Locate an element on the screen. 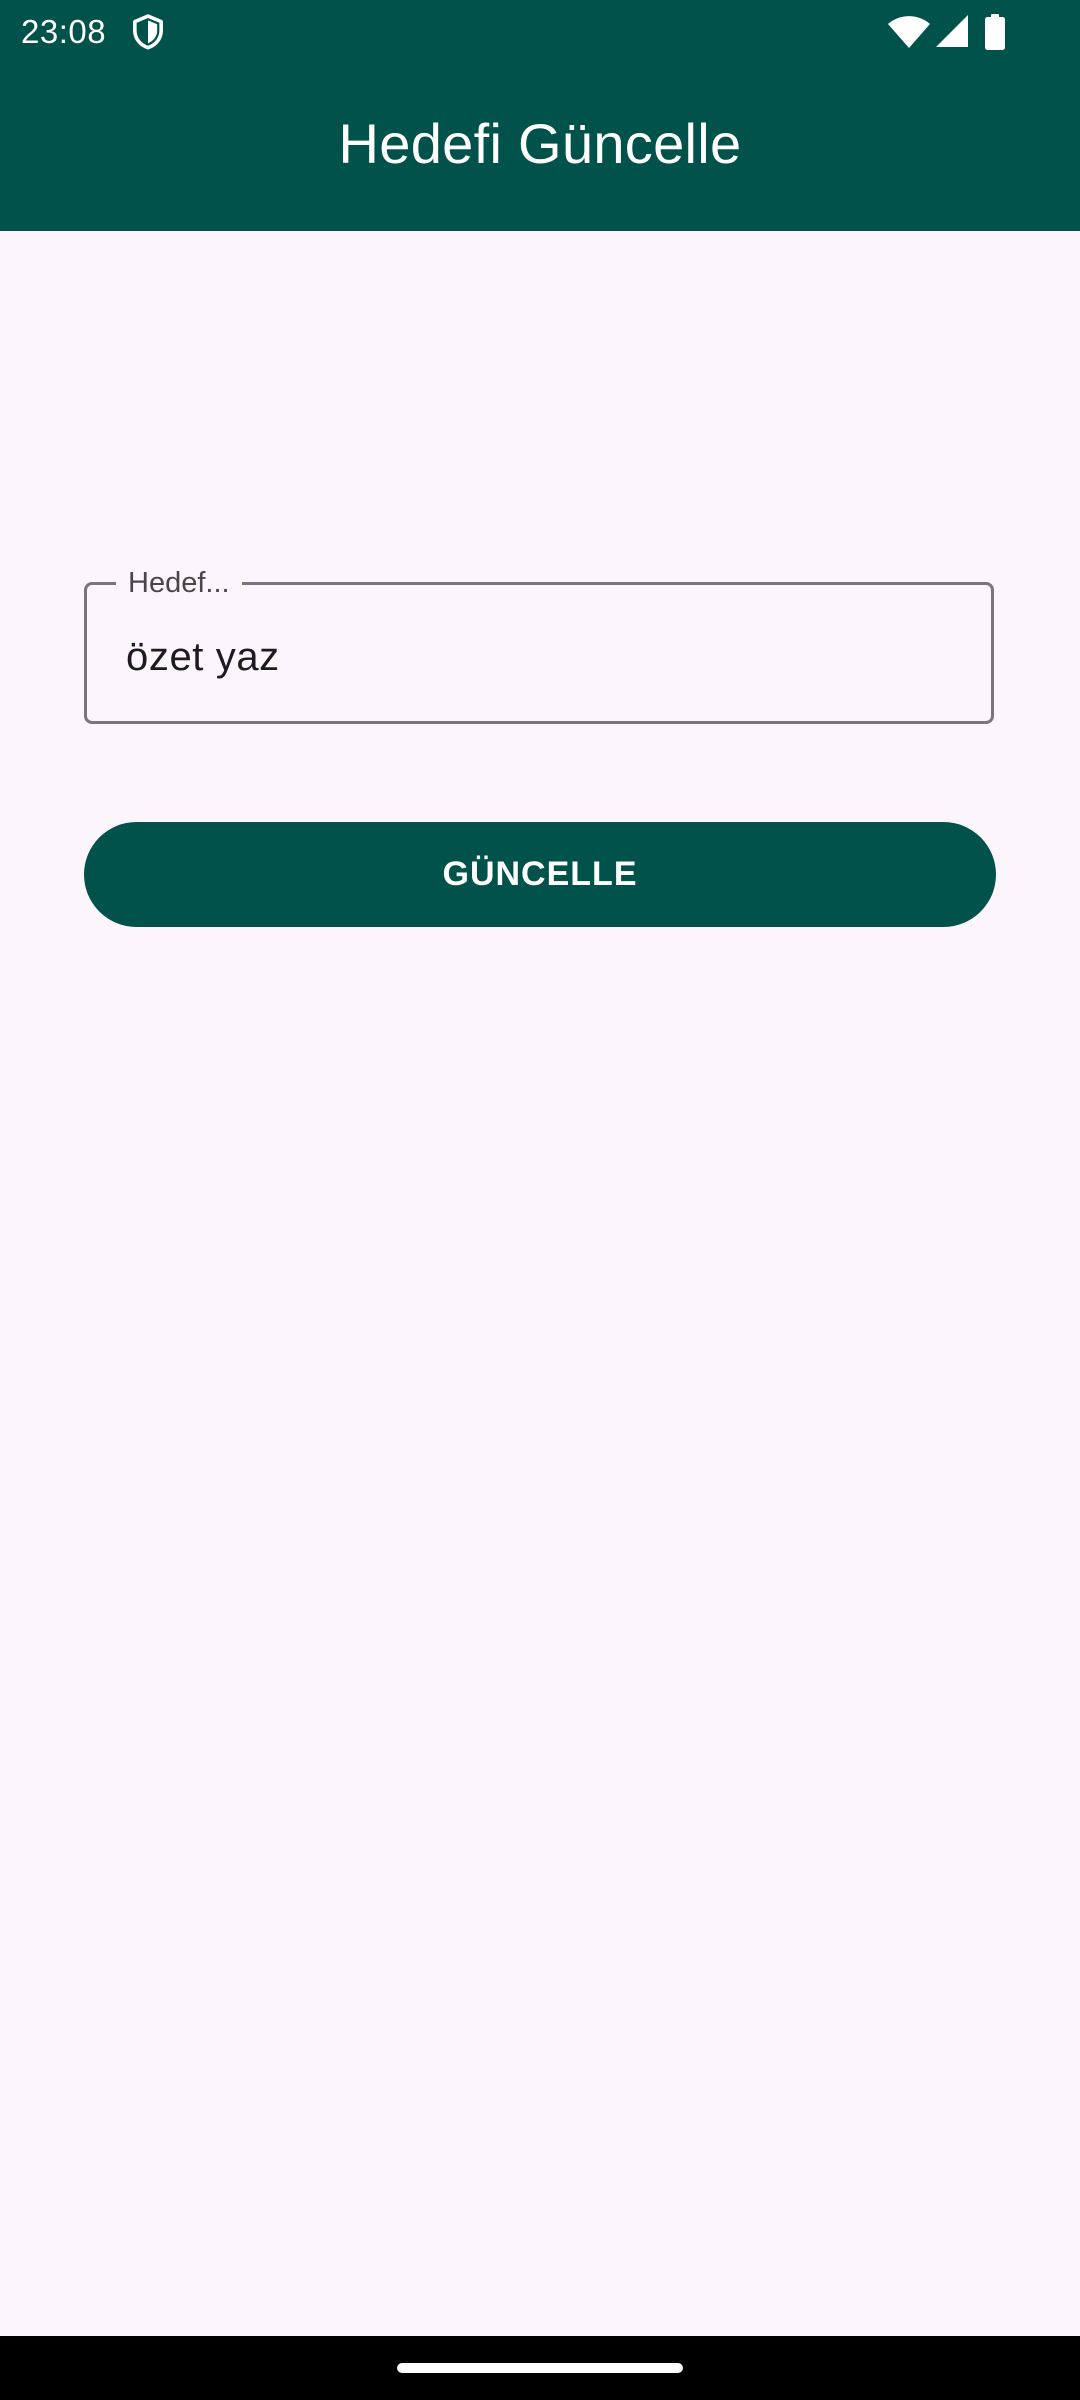 Image resolution: width=1080 pixels, height=2400 pixels. status-bar: 23:08 is located at coordinates (540, 31).